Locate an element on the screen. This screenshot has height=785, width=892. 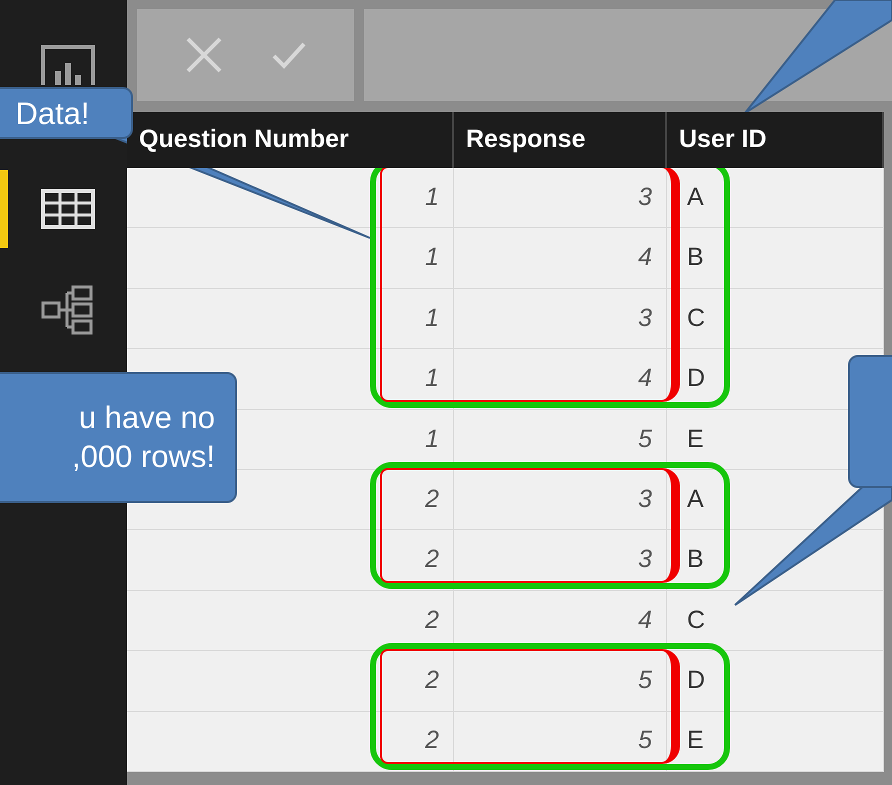
column-header: Question Number is located at coordinates (244, 140).